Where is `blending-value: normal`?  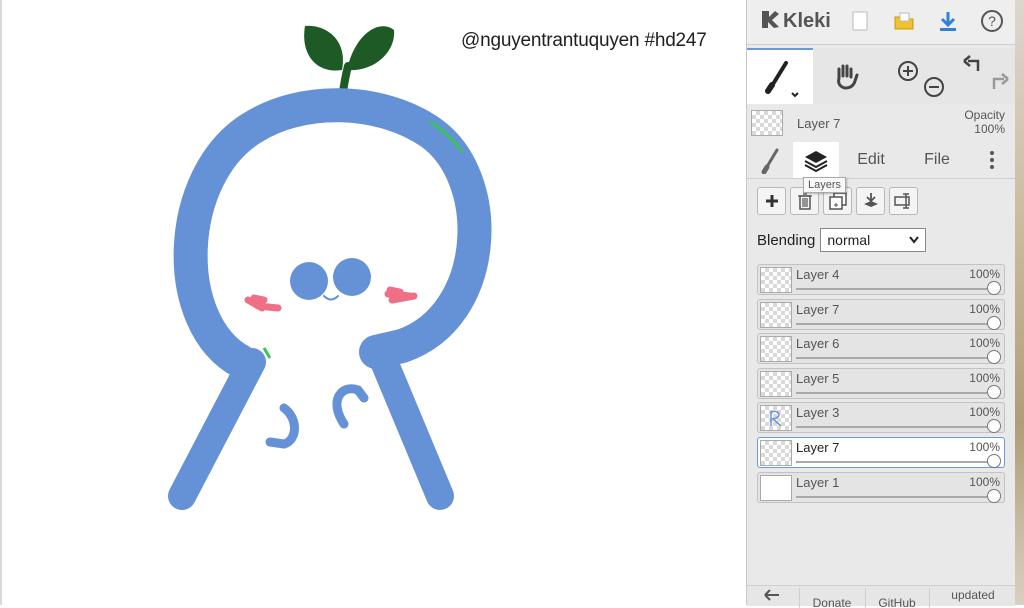
blending-value: normal is located at coordinates (849, 240).